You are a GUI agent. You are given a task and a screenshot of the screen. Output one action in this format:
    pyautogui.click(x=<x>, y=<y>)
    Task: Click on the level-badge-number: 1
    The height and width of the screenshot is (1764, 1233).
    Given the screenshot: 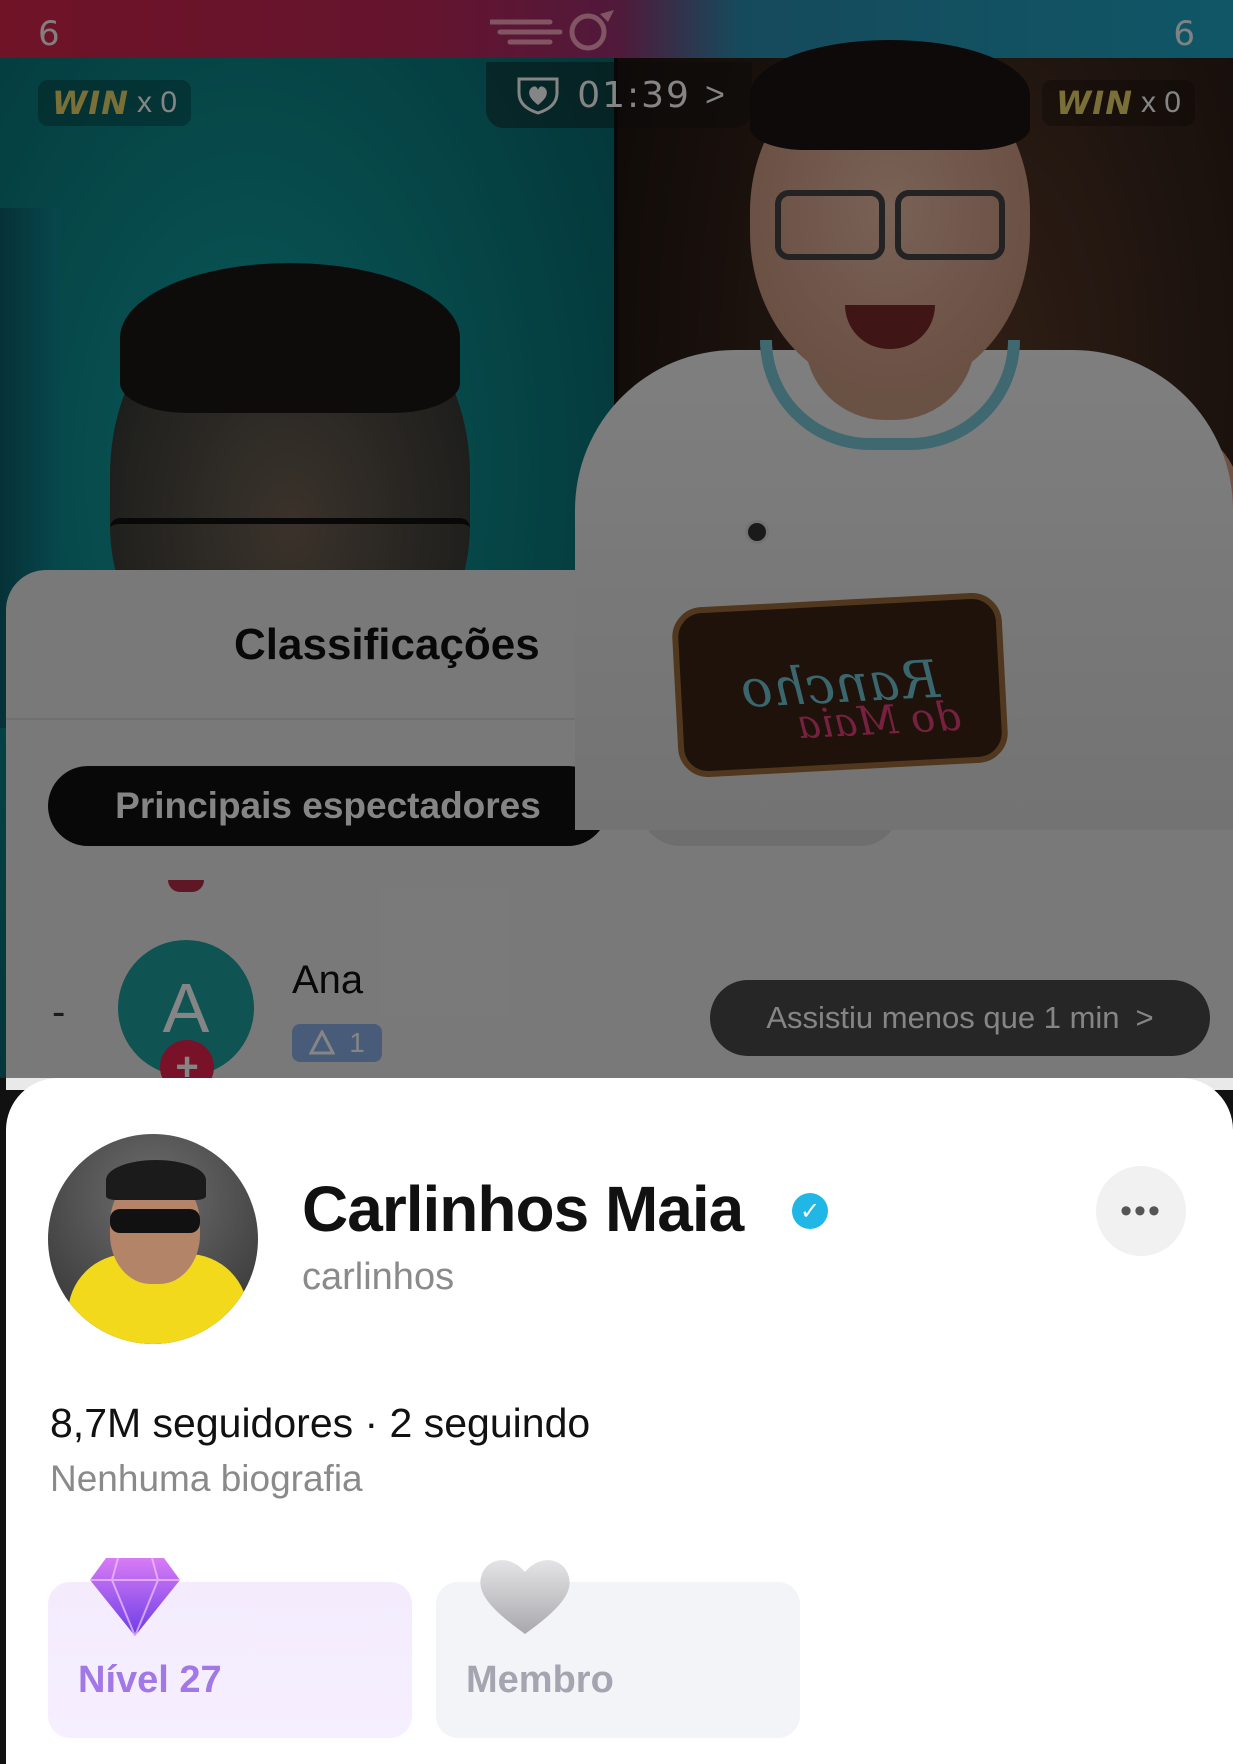 What is the action you would take?
    pyautogui.click(x=357, y=1042)
    